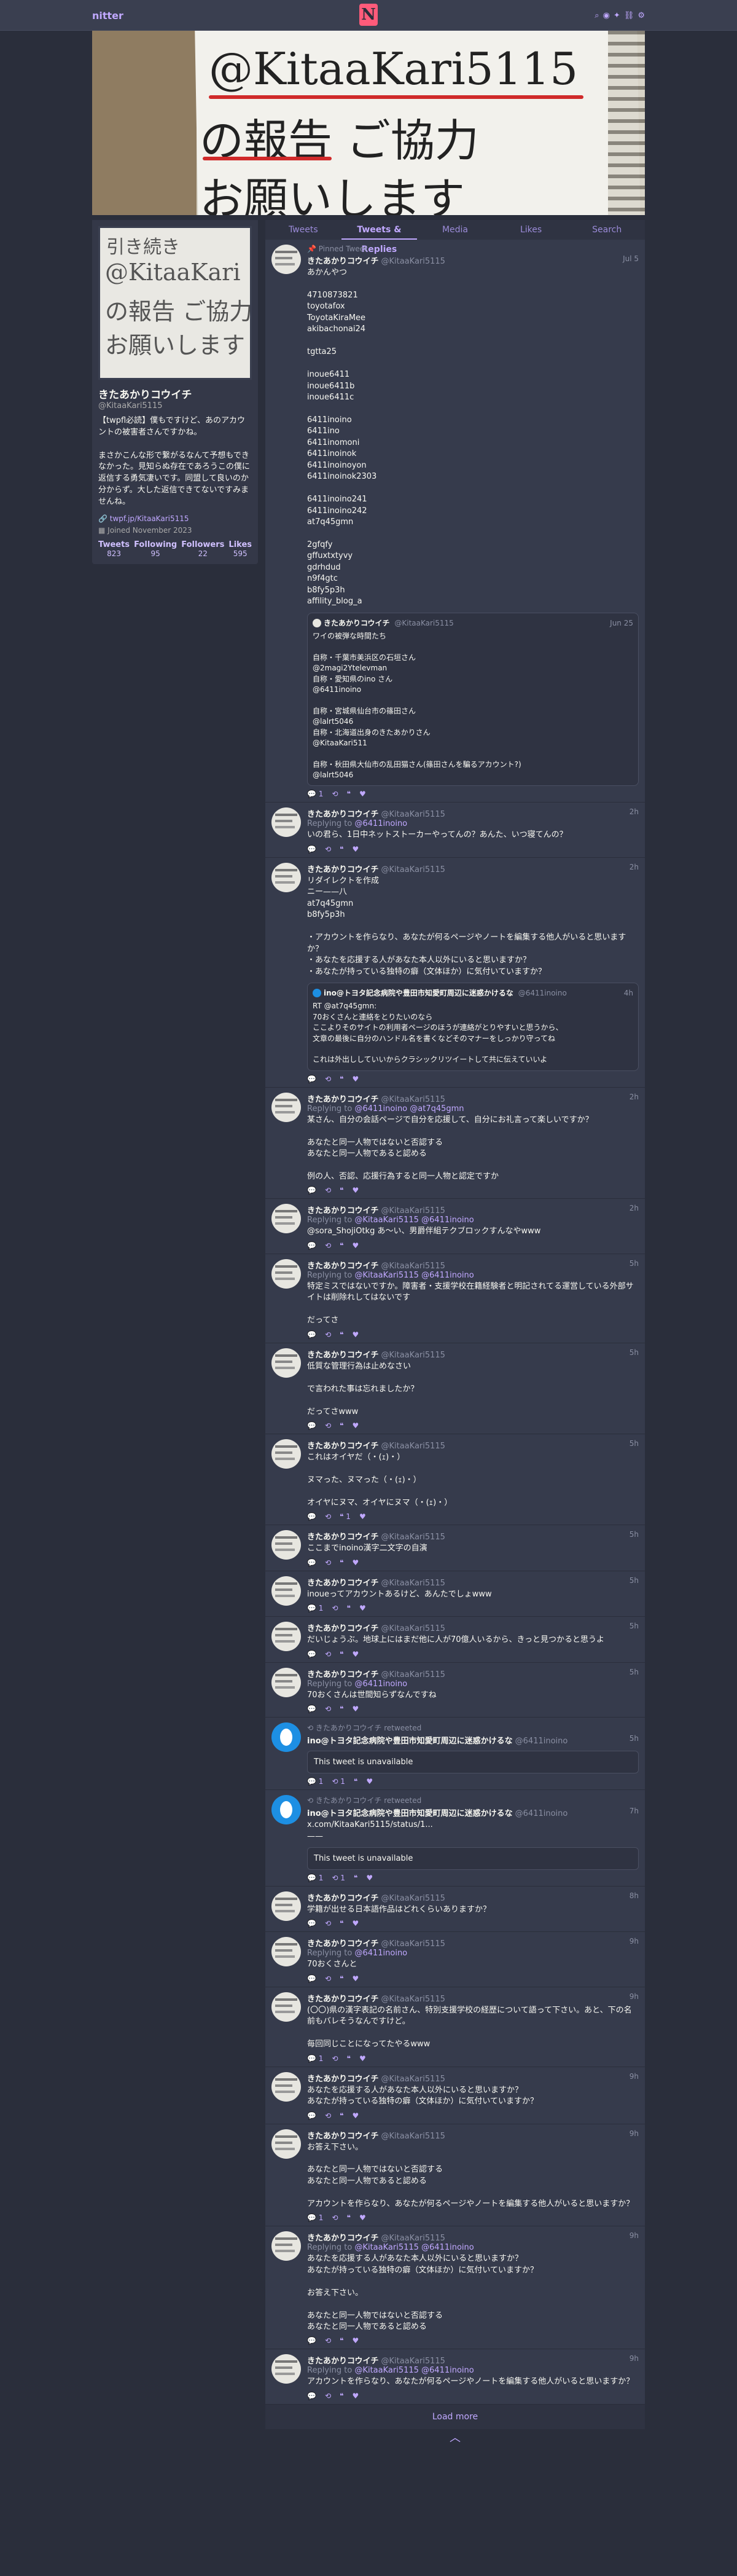 The width and height of the screenshot is (737, 2576). What do you see at coordinates (607, 230) in the screenshot?
I see `tab-search: Search` at bounding box center [607, 230].